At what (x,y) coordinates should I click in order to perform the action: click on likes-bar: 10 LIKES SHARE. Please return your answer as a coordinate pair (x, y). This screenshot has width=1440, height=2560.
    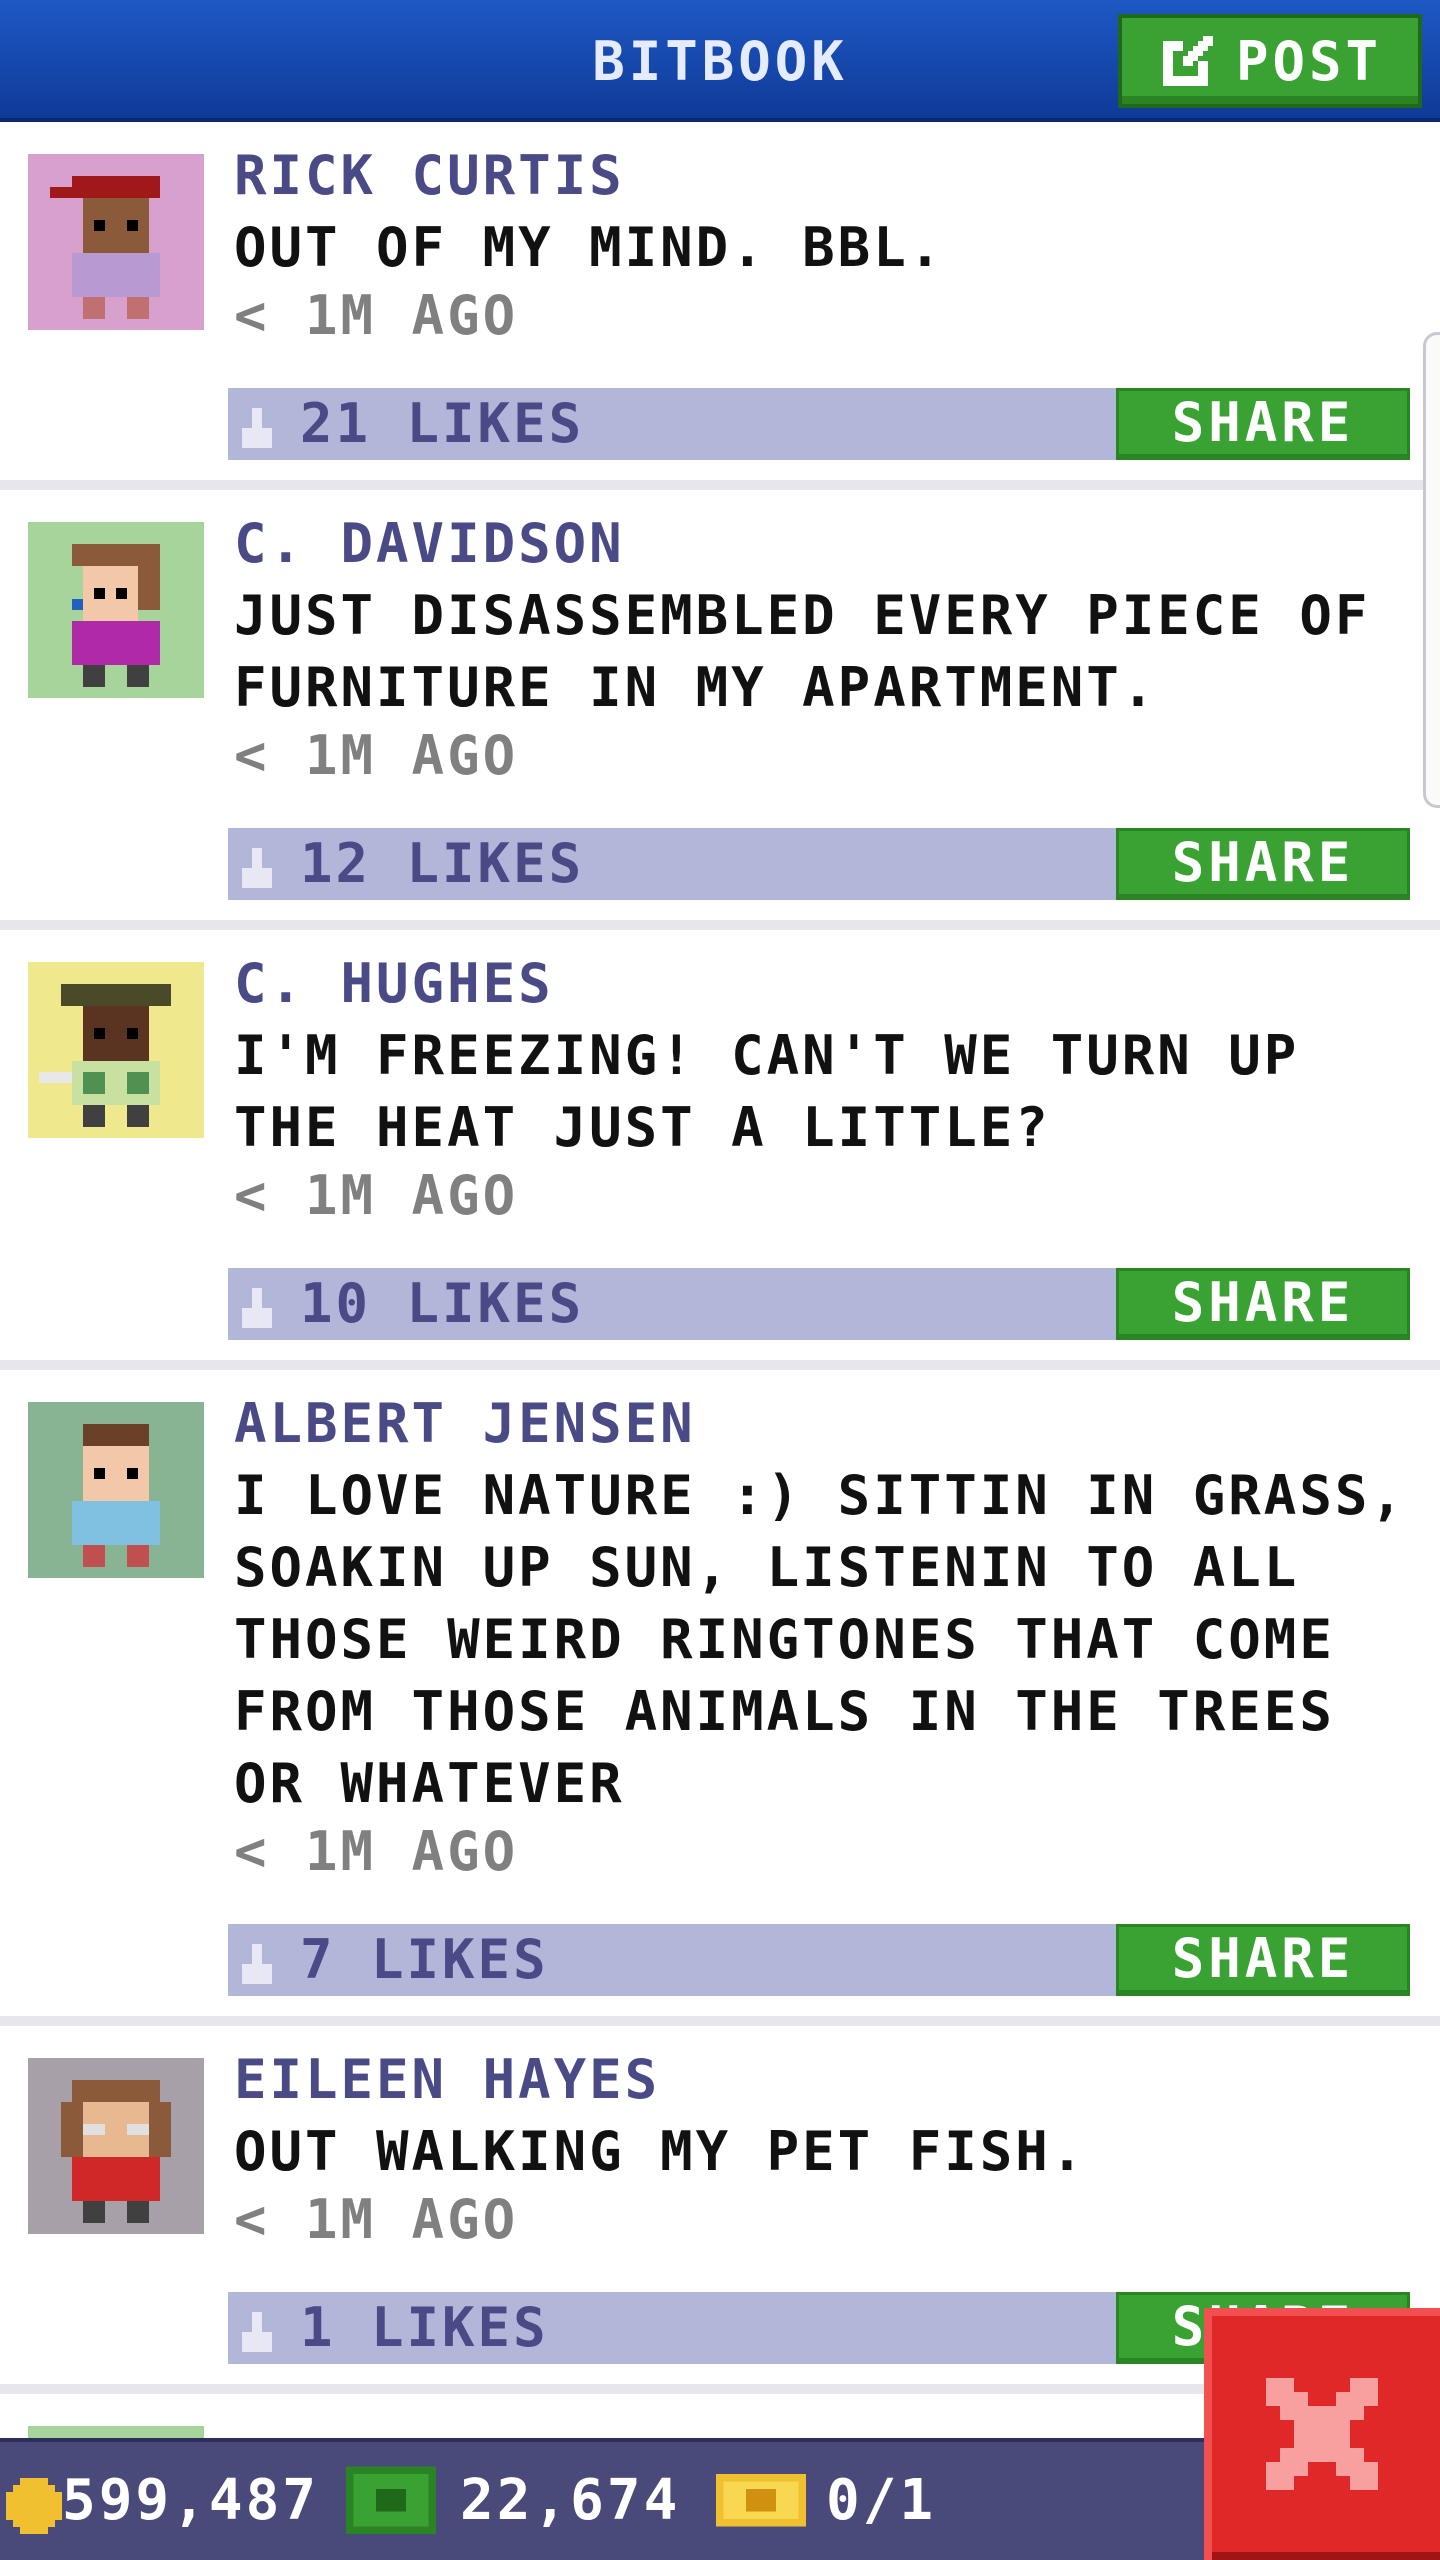
    Looking at the image, I should click on (819, 1304).